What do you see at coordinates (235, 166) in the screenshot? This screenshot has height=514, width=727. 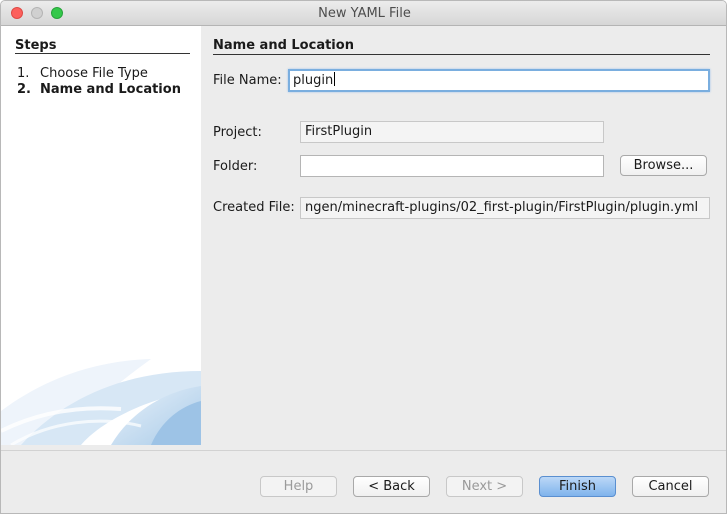 I see `folder-label: Folder:` at bounding box center [235, 166].